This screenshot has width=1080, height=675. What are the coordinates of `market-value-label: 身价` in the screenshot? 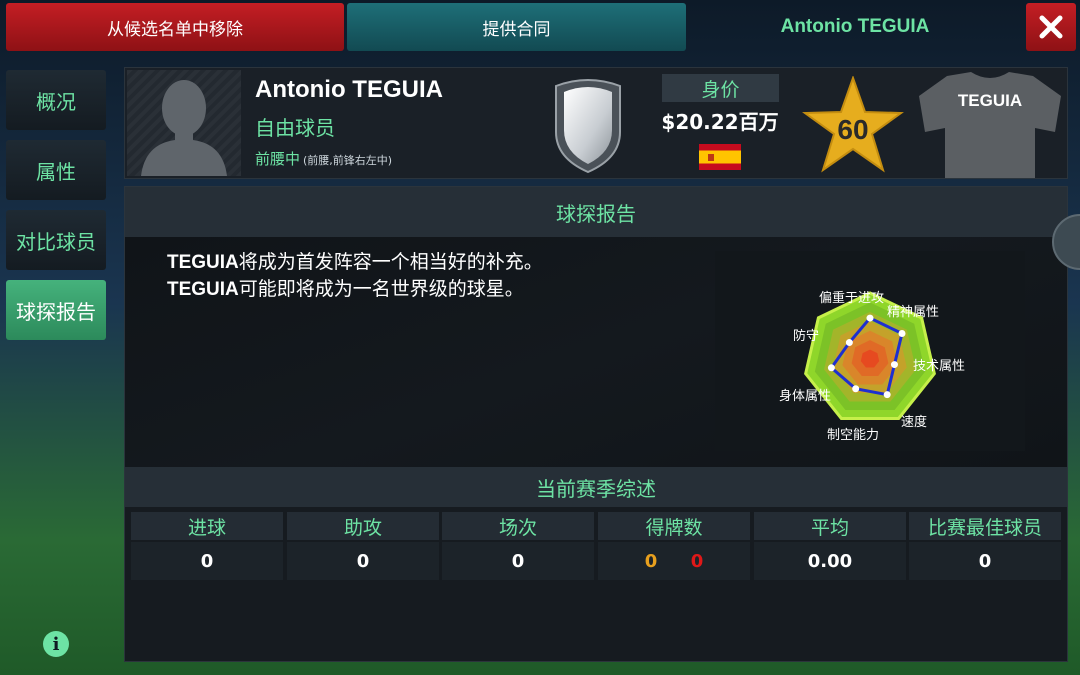 It's located at (720, 88).